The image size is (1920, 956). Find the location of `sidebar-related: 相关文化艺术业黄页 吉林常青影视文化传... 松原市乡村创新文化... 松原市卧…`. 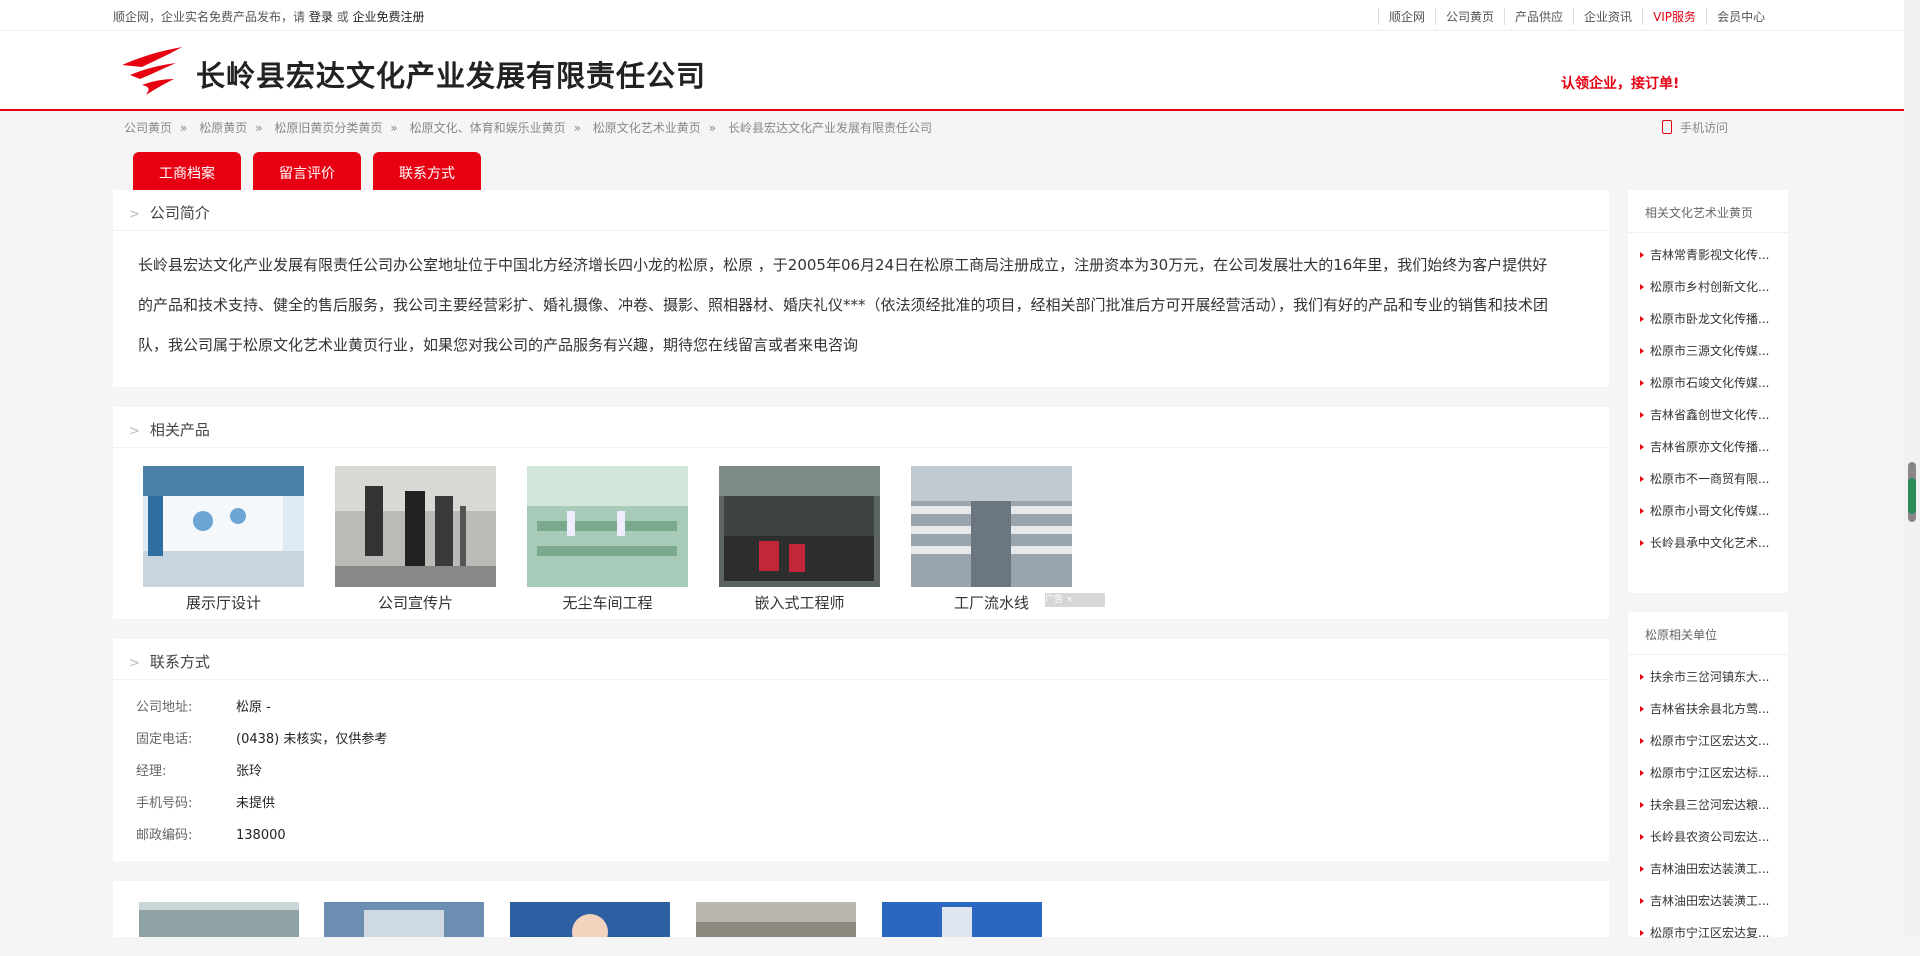

sidebar-related: 相关文化艺术业黄页 吉林常青影视文化传... 松原市乡村创新文化... 松原市卧… is located at coordinates (1708, 391).